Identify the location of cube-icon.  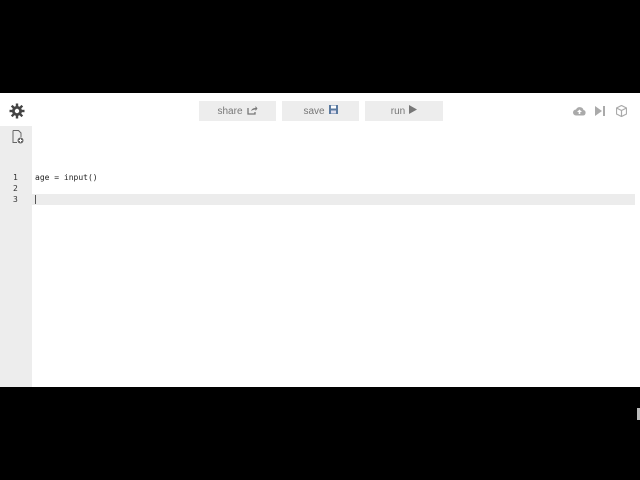
(621, 110).